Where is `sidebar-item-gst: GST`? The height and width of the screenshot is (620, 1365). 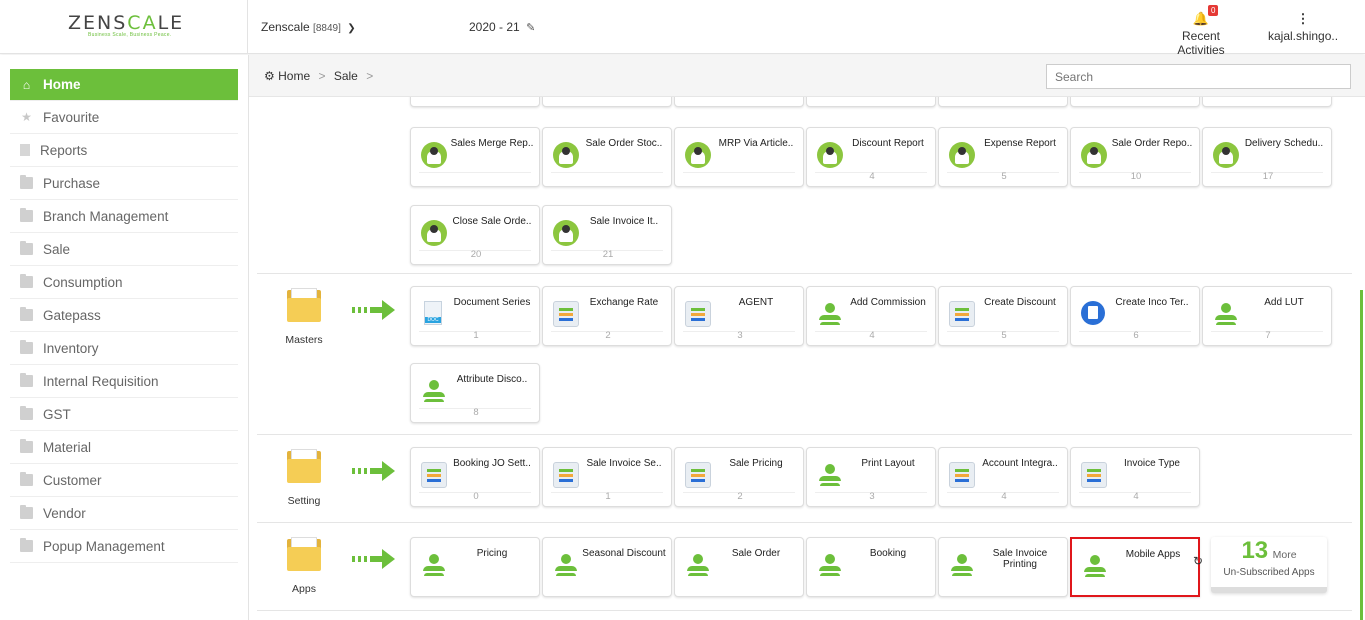
sidebar-item-gst: GST is located at coordinates (124, 414).